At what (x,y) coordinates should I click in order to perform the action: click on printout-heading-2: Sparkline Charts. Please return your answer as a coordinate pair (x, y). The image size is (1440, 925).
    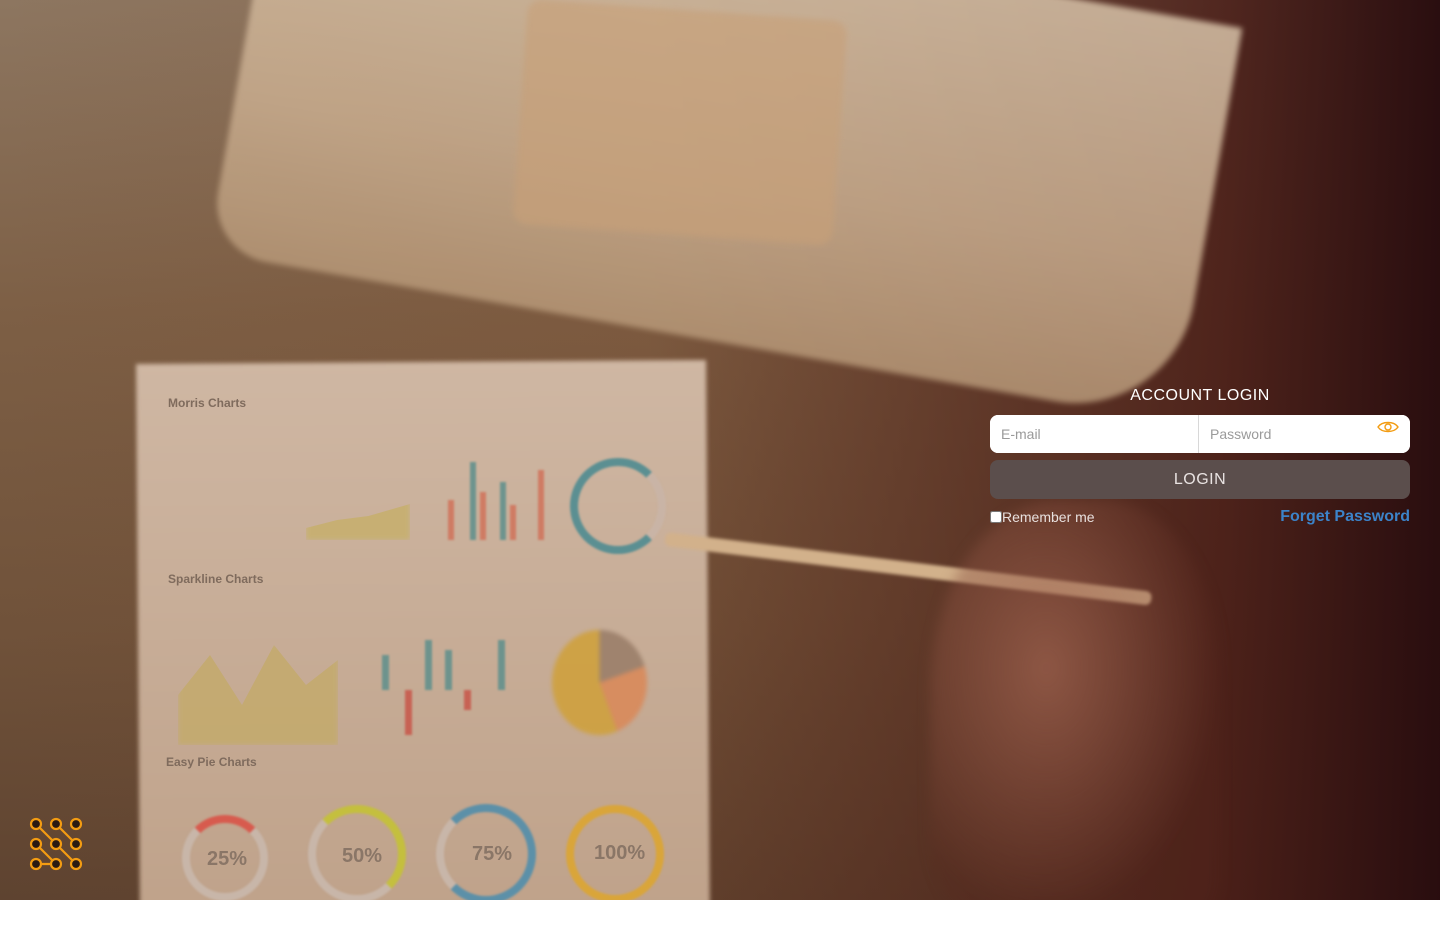
    Looking at the image, I should click on (216, 579).